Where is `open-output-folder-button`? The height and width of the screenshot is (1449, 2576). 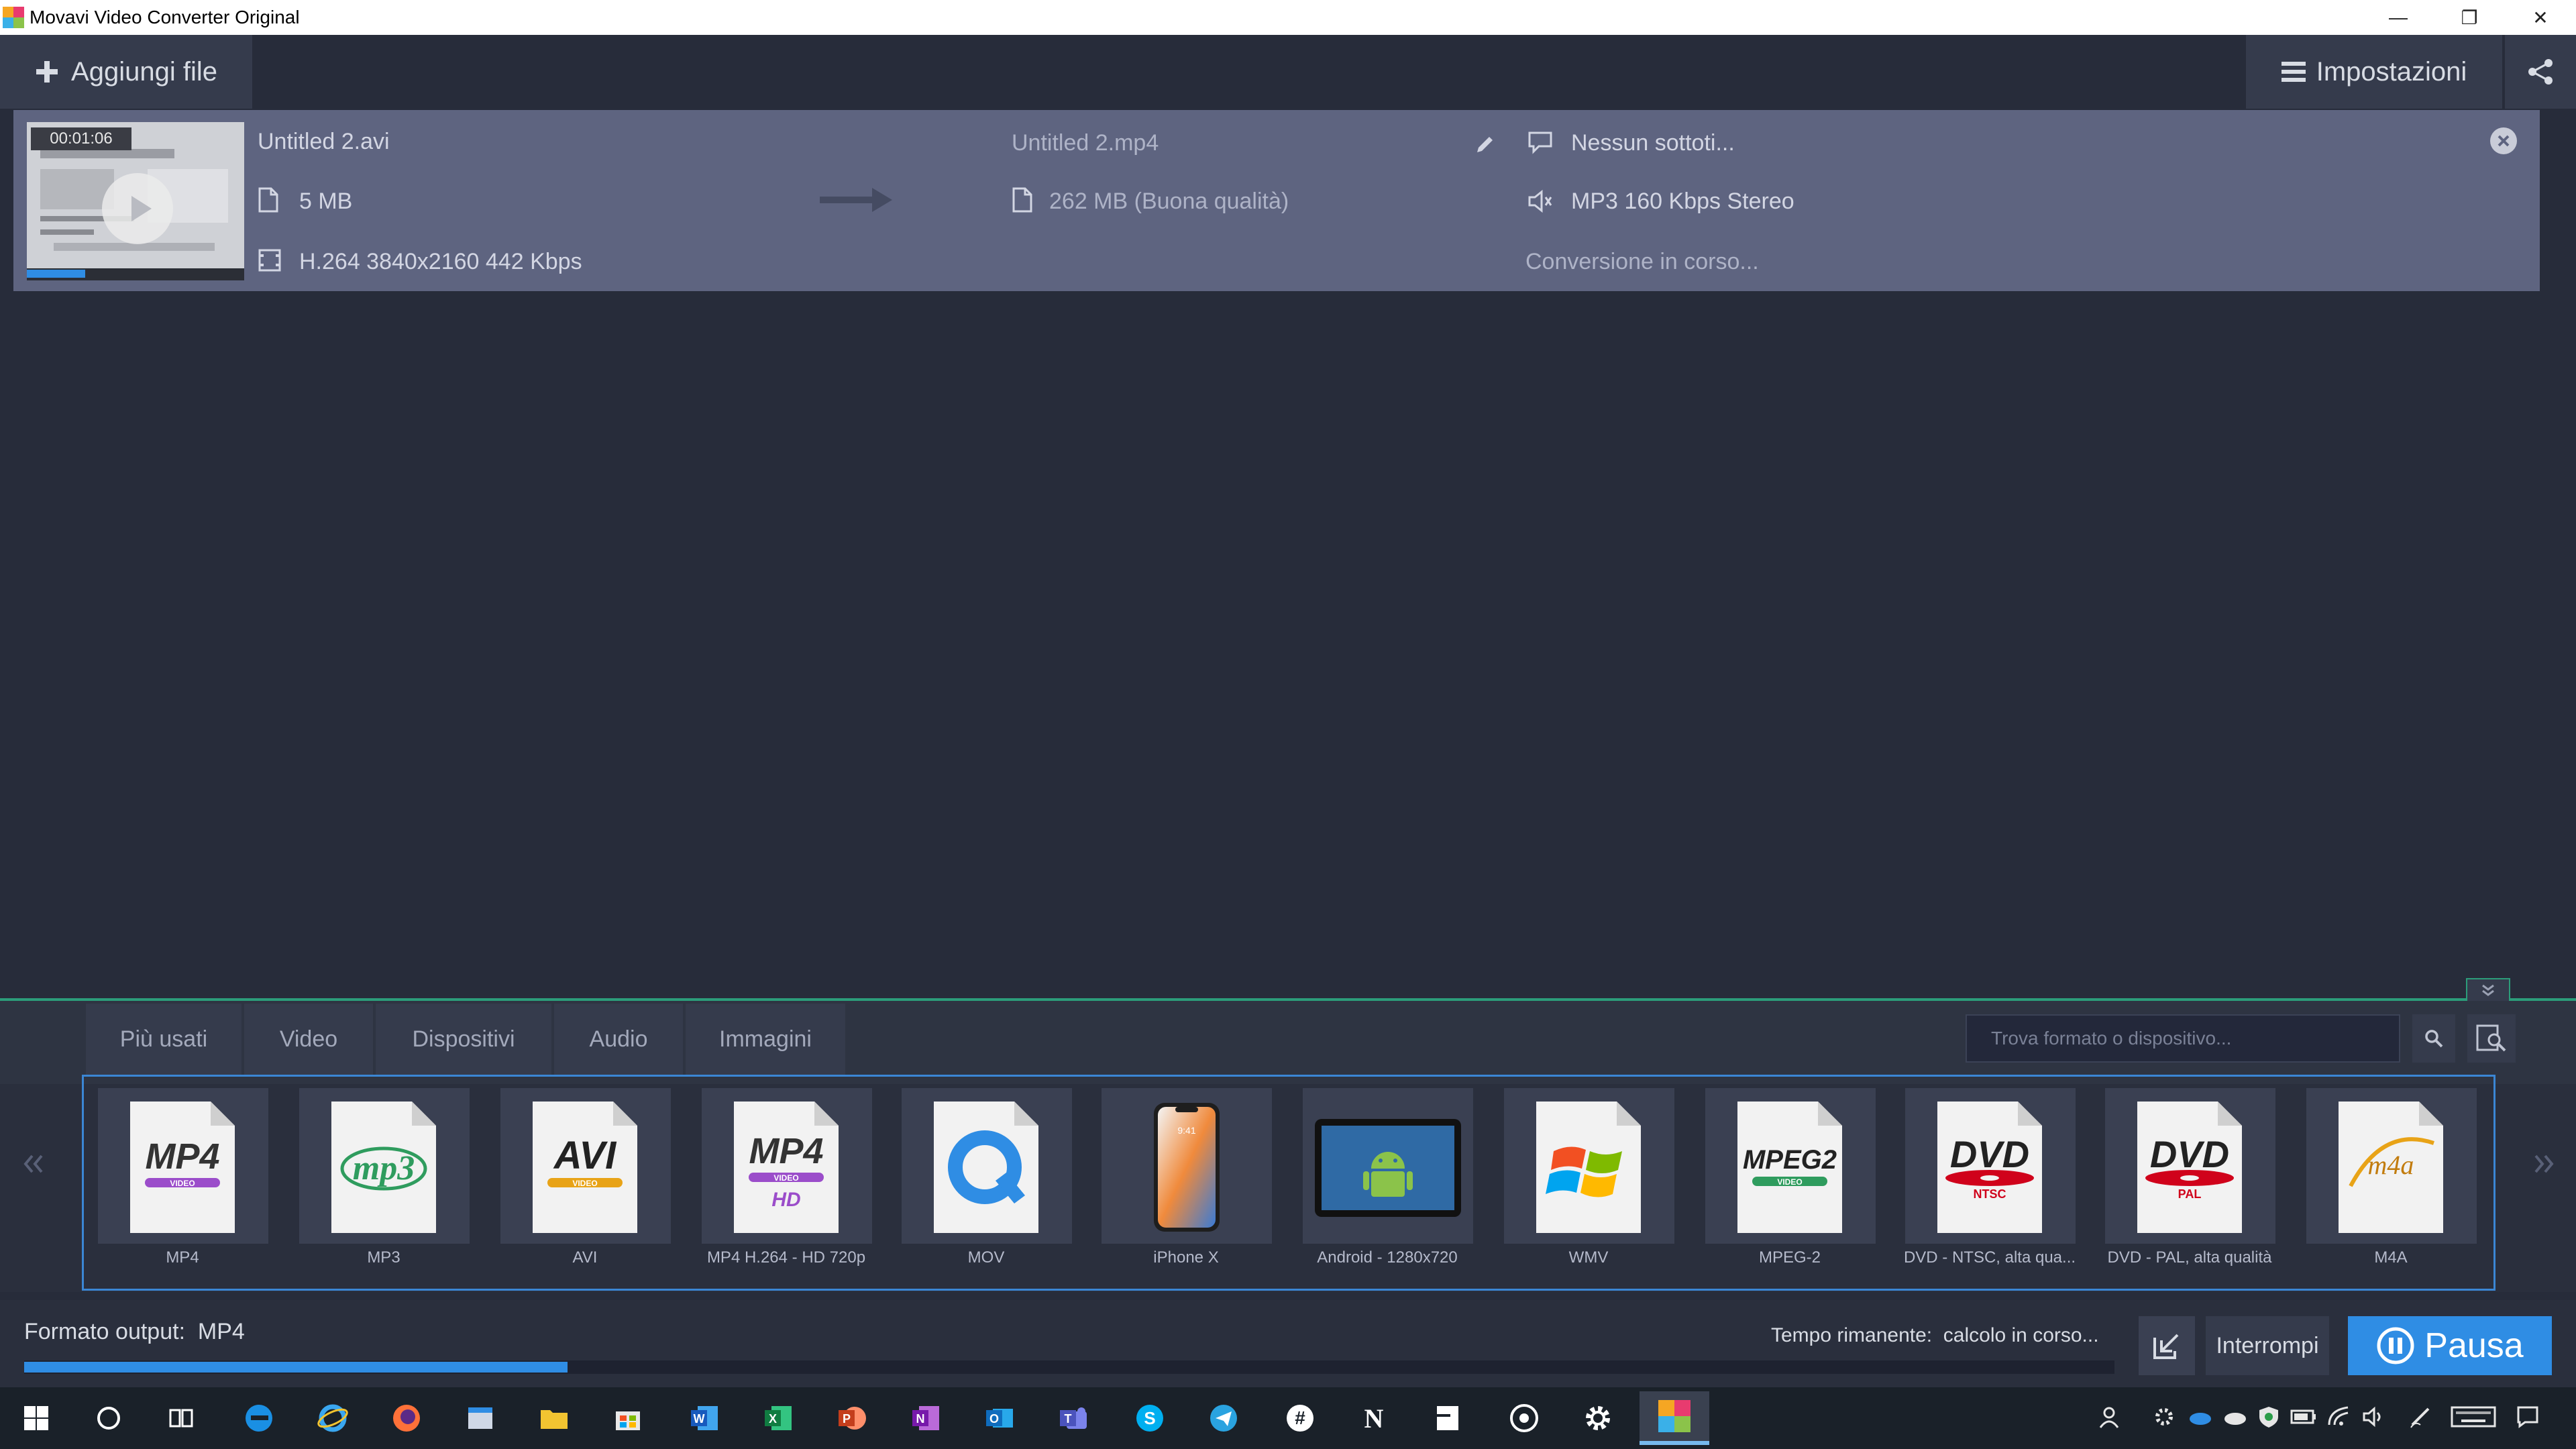 open-output-folder-button is located at coordinates (2167, 1345).